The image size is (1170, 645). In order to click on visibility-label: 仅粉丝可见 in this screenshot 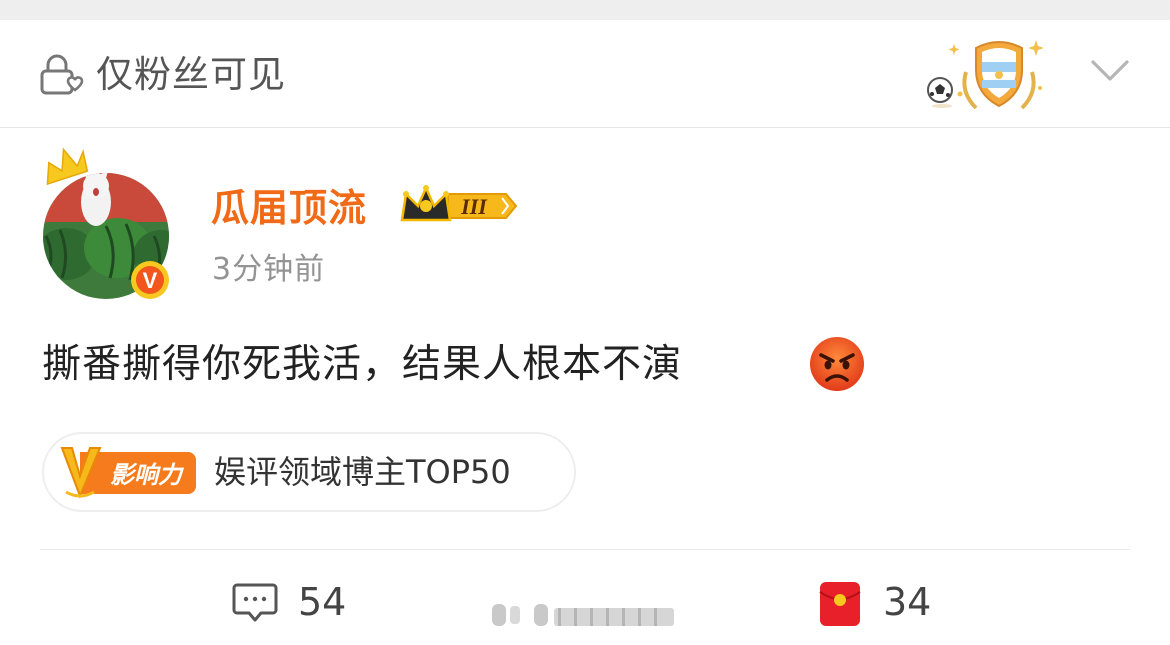, I will do `click(191, 74)`.